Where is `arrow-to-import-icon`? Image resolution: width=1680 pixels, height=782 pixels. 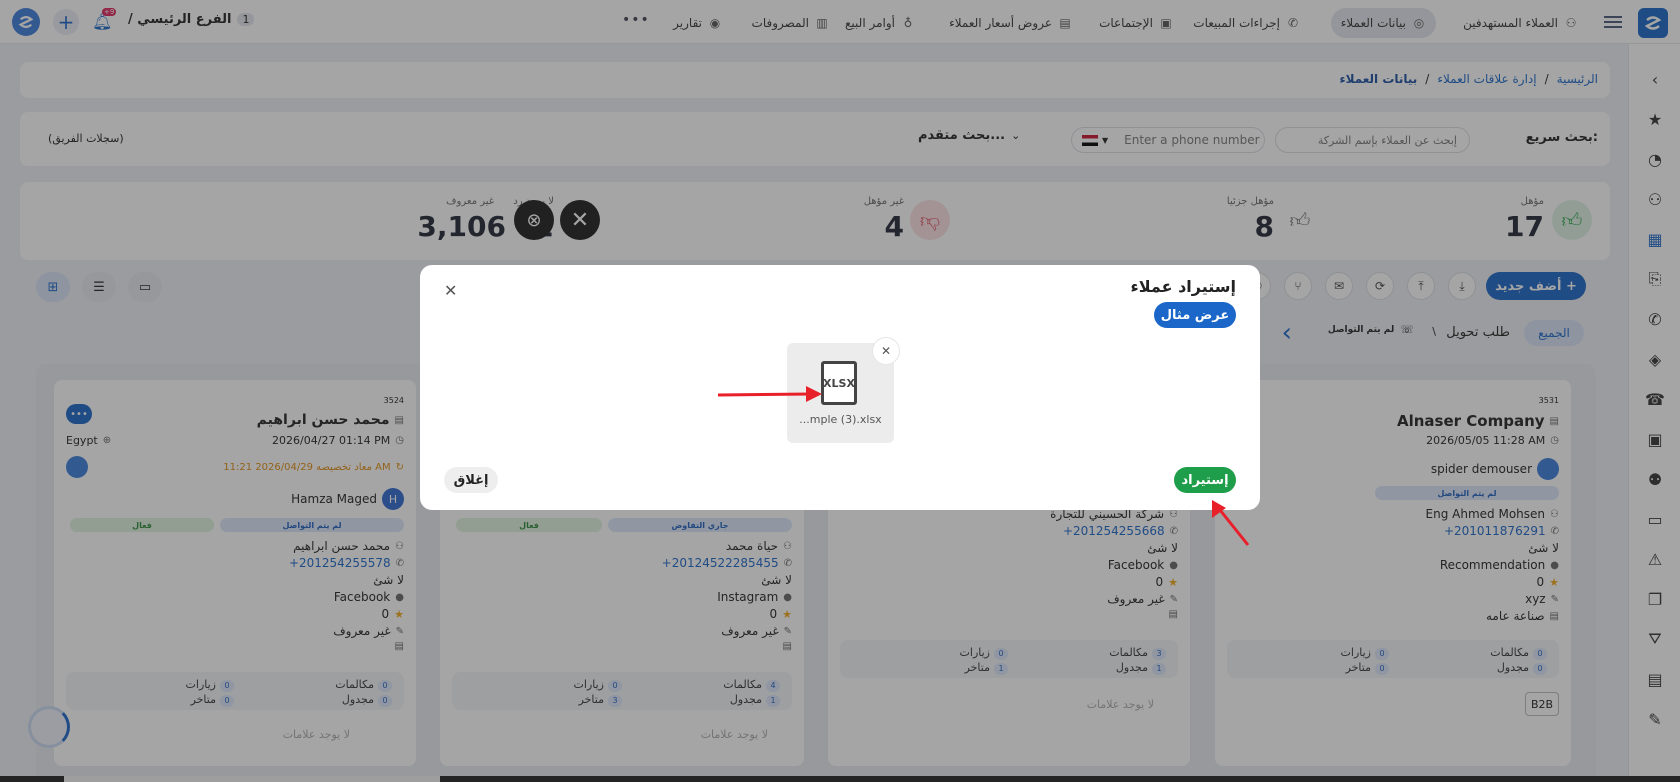
arrow-to-import-icon is located at coordinates (1231, 523).